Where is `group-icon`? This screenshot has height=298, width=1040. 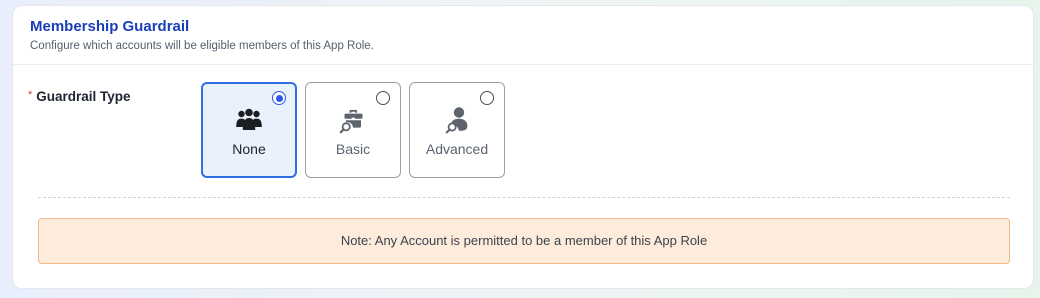 group-icon is located at coordinates (249, 120).